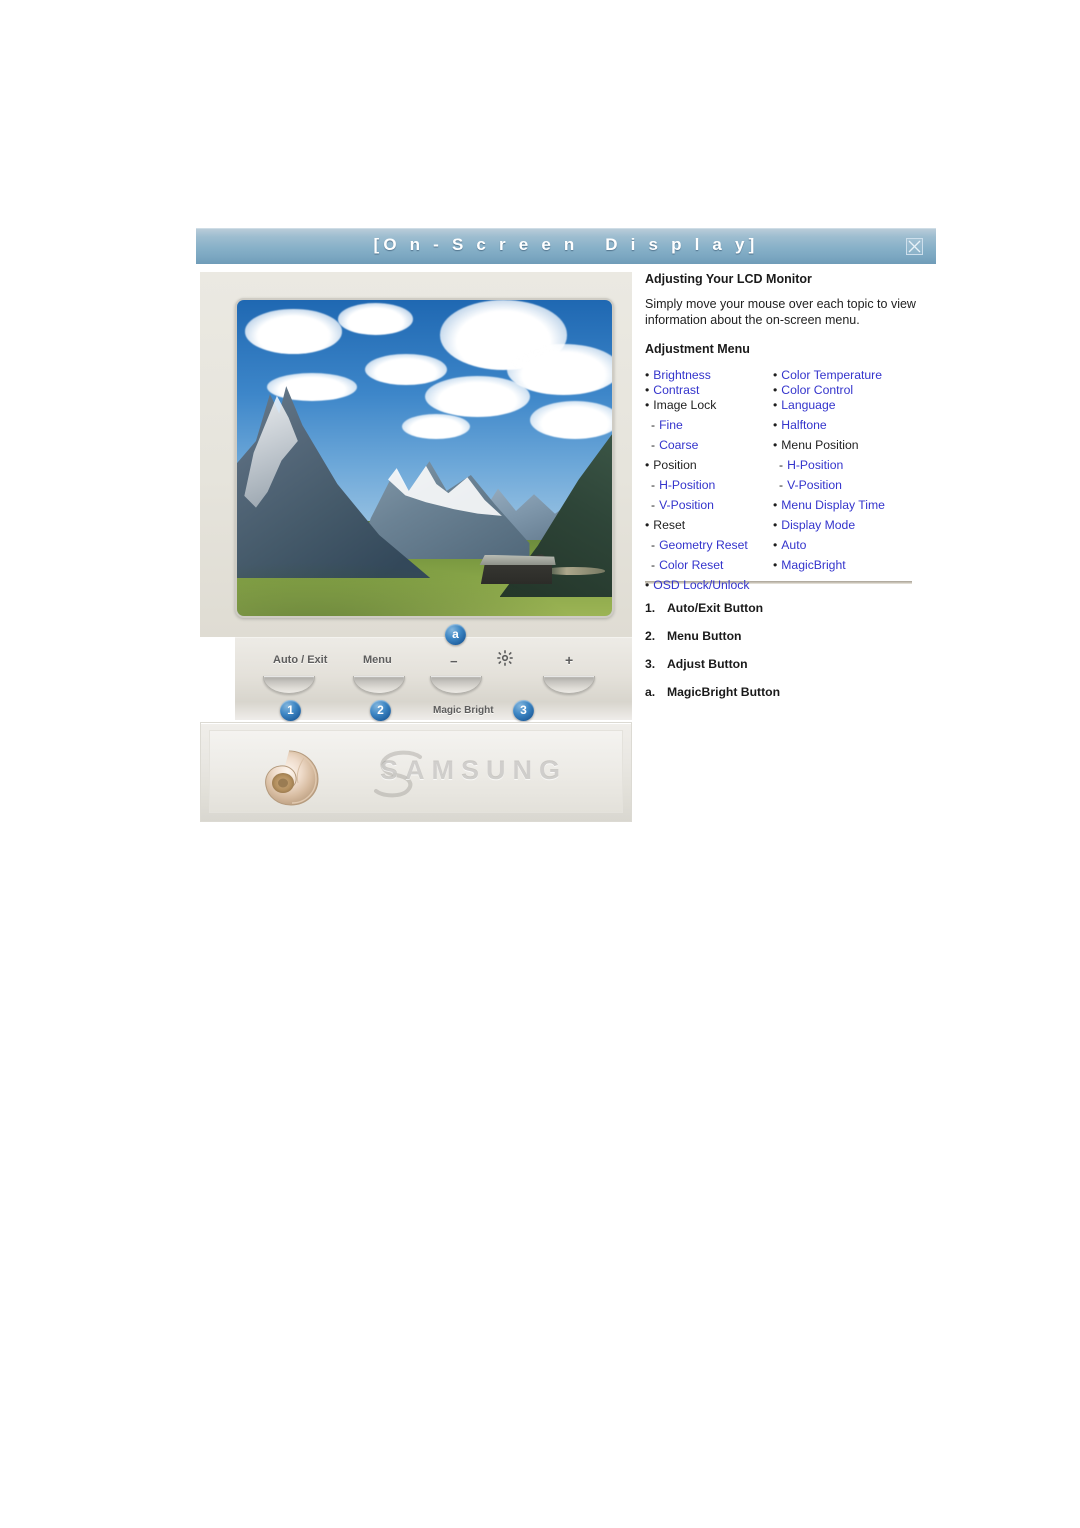 The height and width of the screenshot is (1528, 1080). What do you see at coordinates (808, 405) in the screenshot?
I see `menu-item-label: Language` at bounding box center [808, 405].